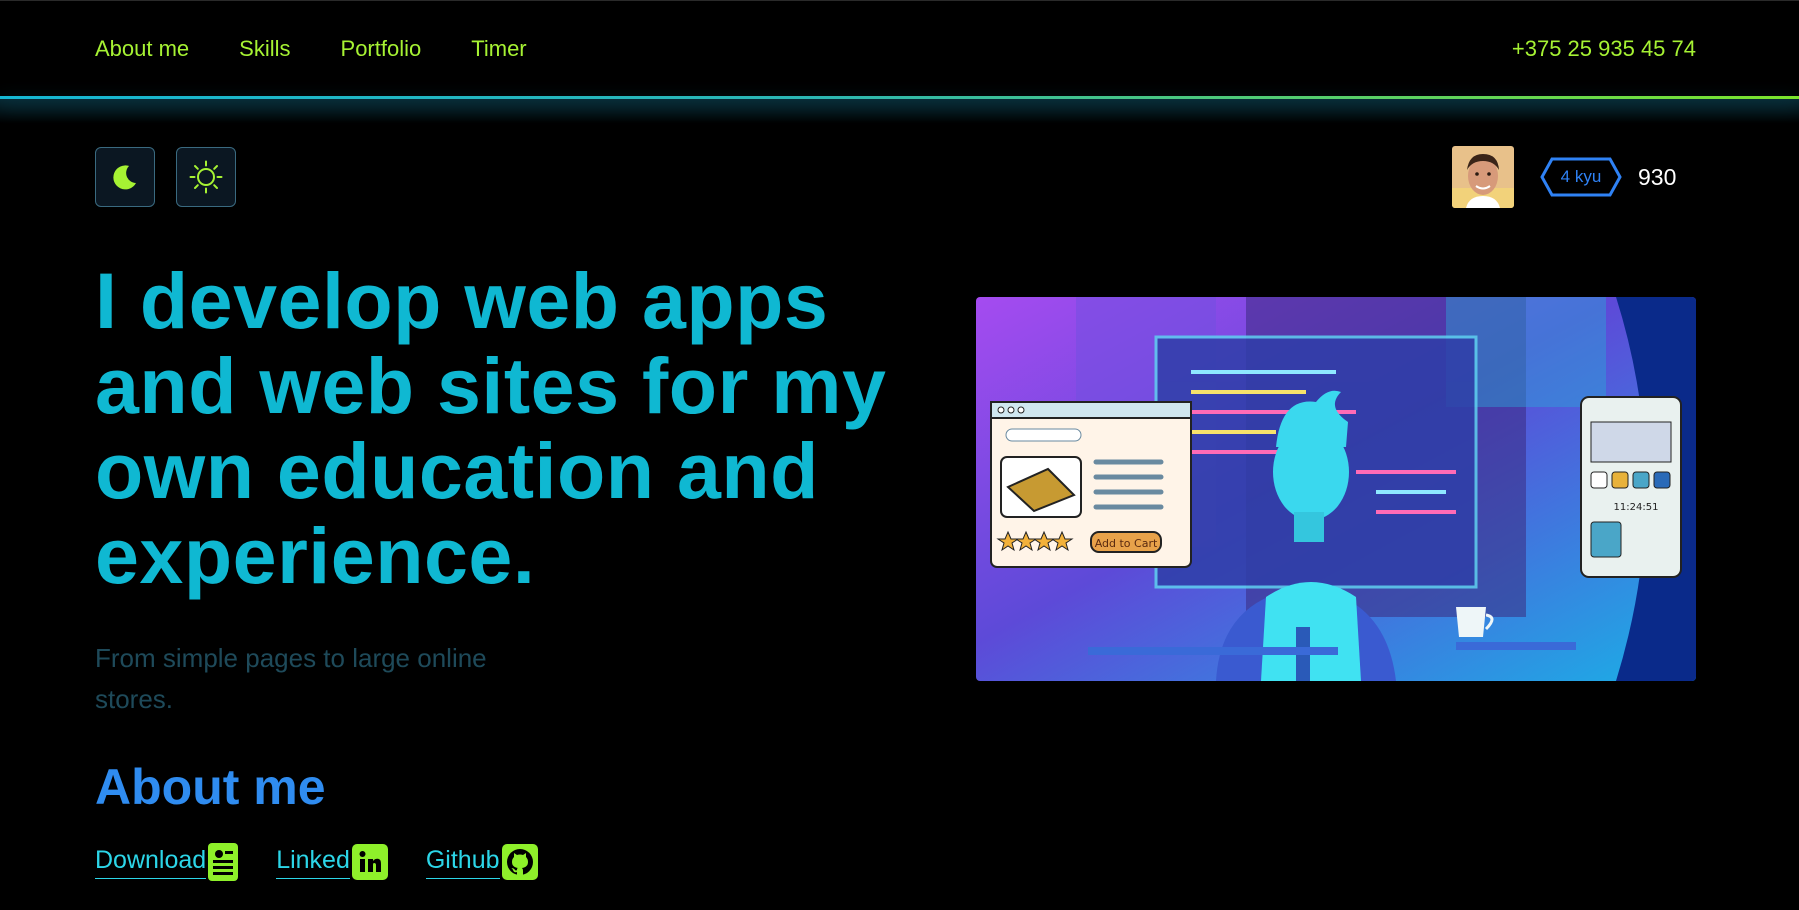 This screenshot has height=910, width=1799. What do you see at coordinates (519, 862) in the screenshot?
I see `github-icon` at bounding box center [519, 862].